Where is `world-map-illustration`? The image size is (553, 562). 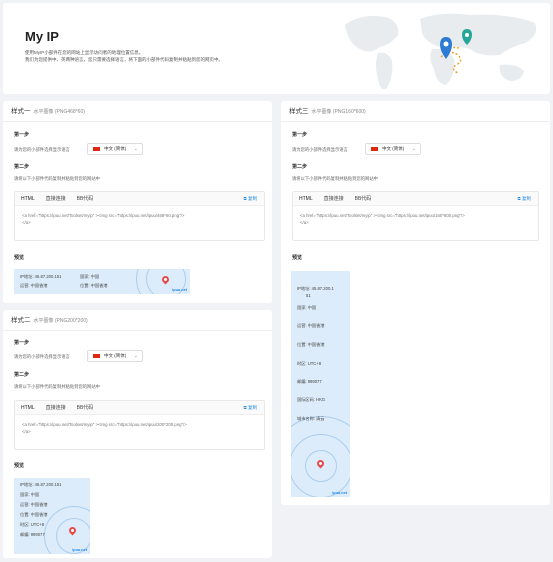
world-map-illustration is located at coordinates (441, 51).